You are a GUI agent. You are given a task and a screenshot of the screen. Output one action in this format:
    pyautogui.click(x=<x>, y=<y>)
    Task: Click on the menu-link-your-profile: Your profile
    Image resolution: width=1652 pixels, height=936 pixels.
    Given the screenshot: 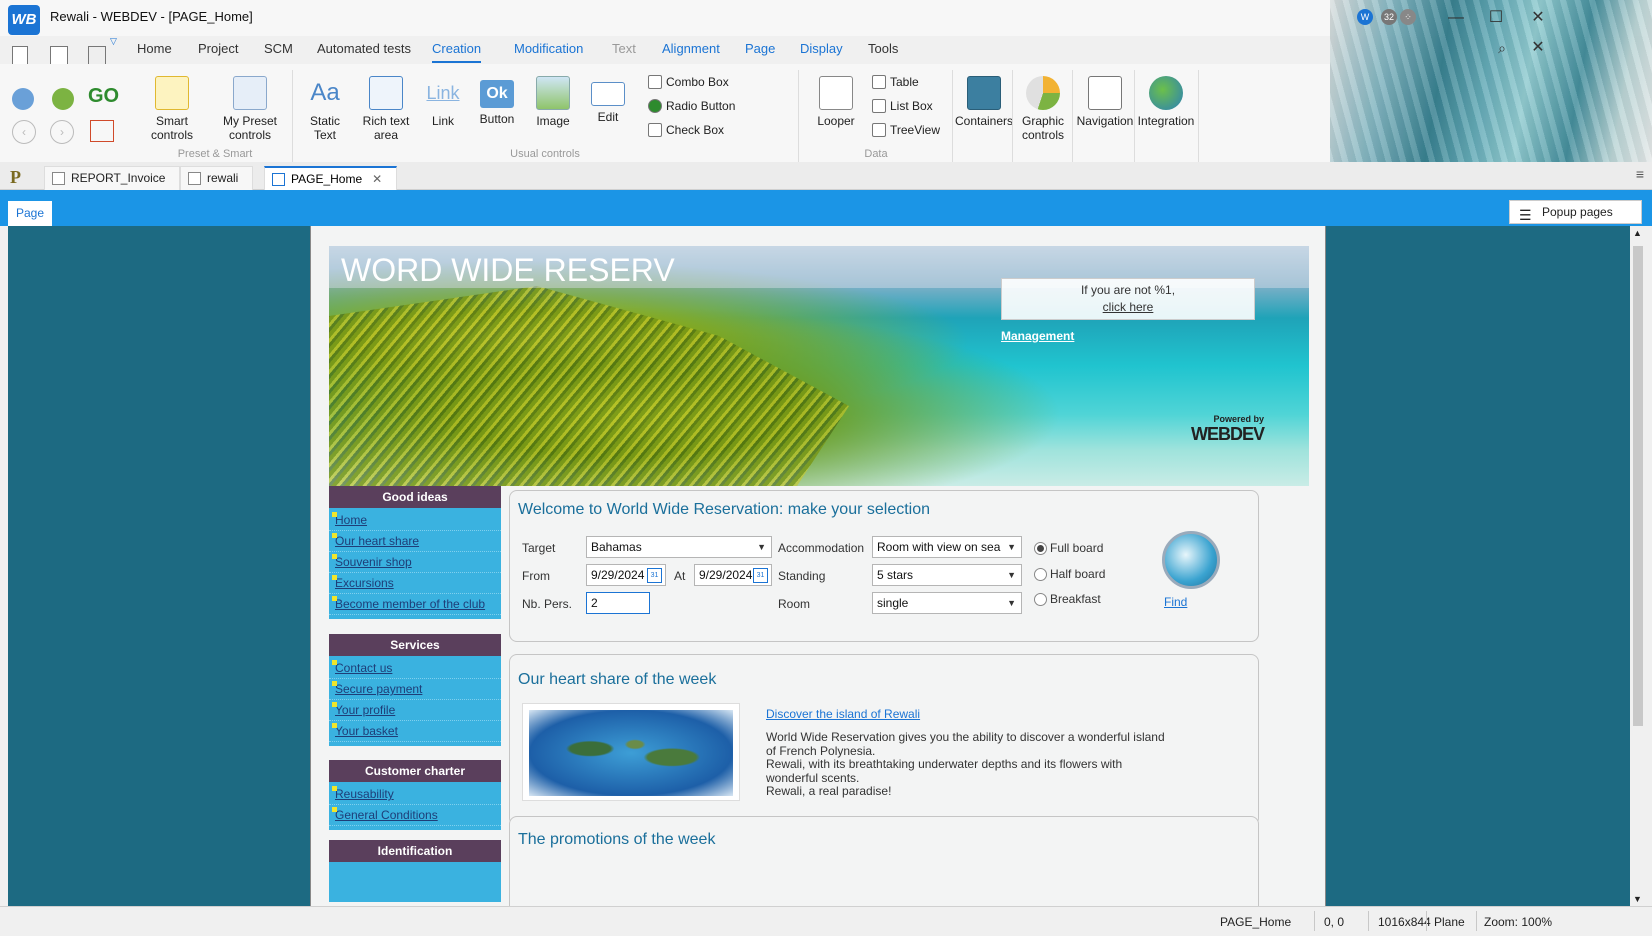 What is the action you would take?
    pyautogui.click(x=415, y=710)
    